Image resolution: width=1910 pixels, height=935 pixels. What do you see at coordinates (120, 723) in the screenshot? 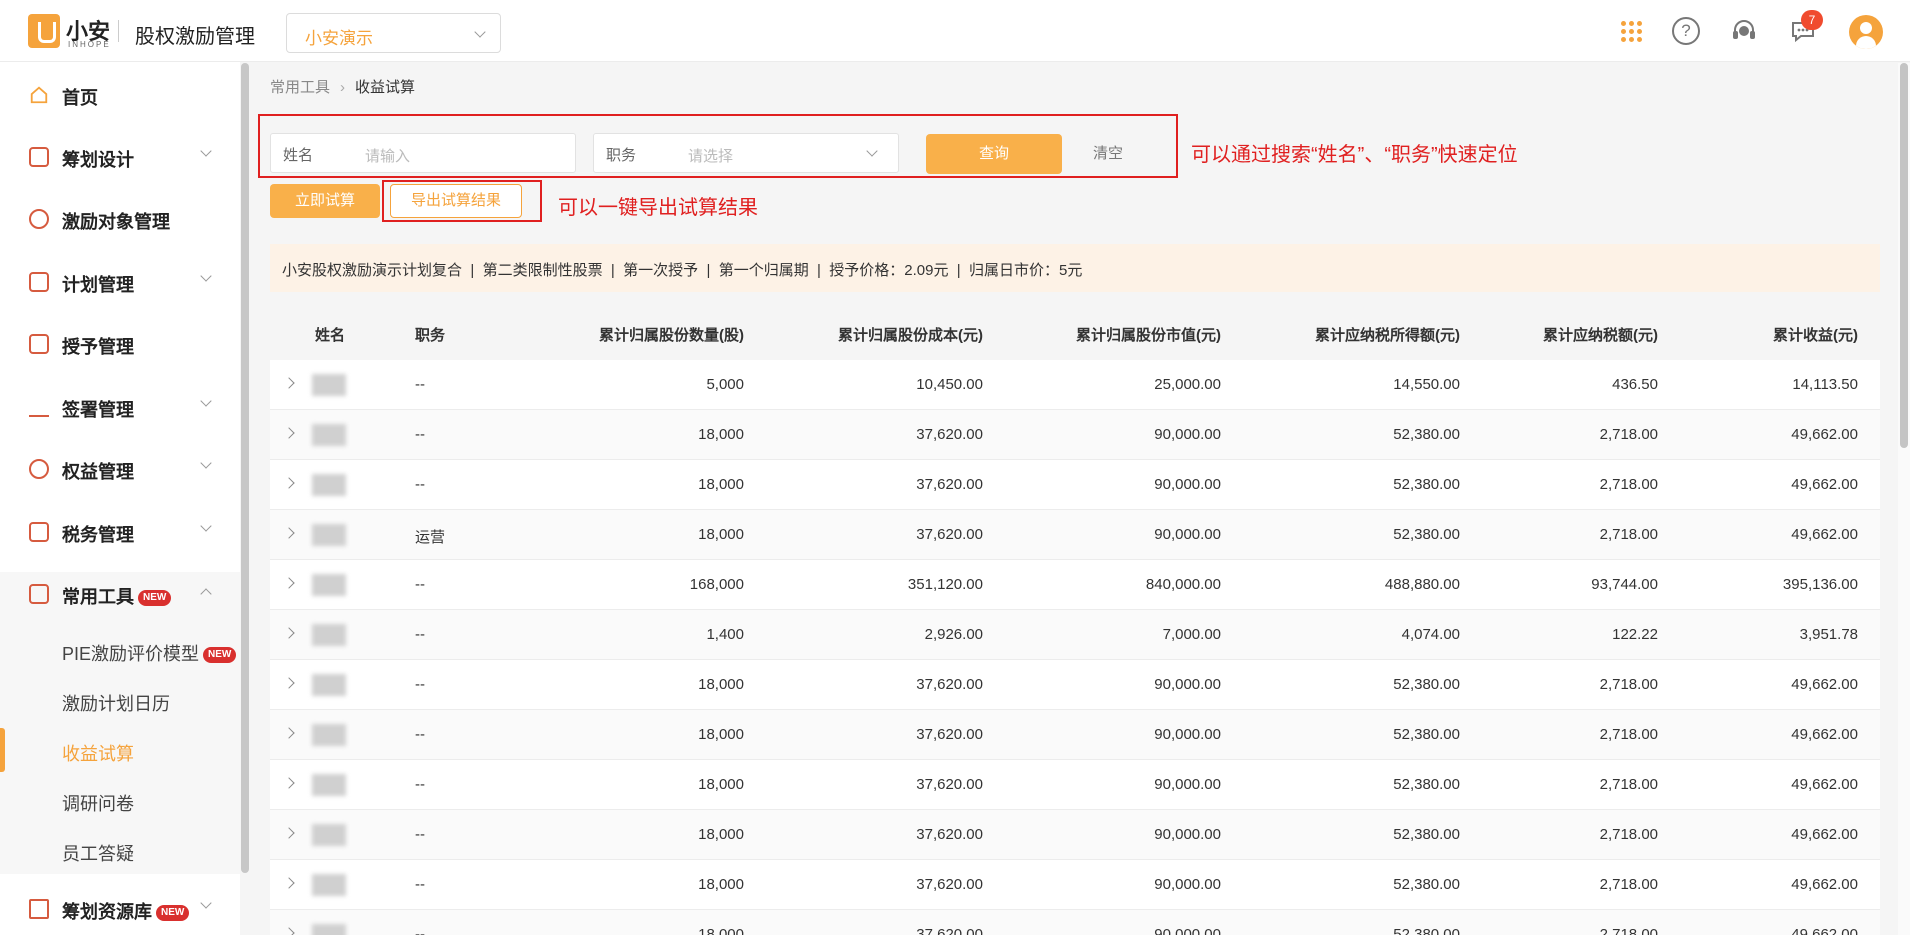
I see `tools-submenu` at bounding box center [120, 723].